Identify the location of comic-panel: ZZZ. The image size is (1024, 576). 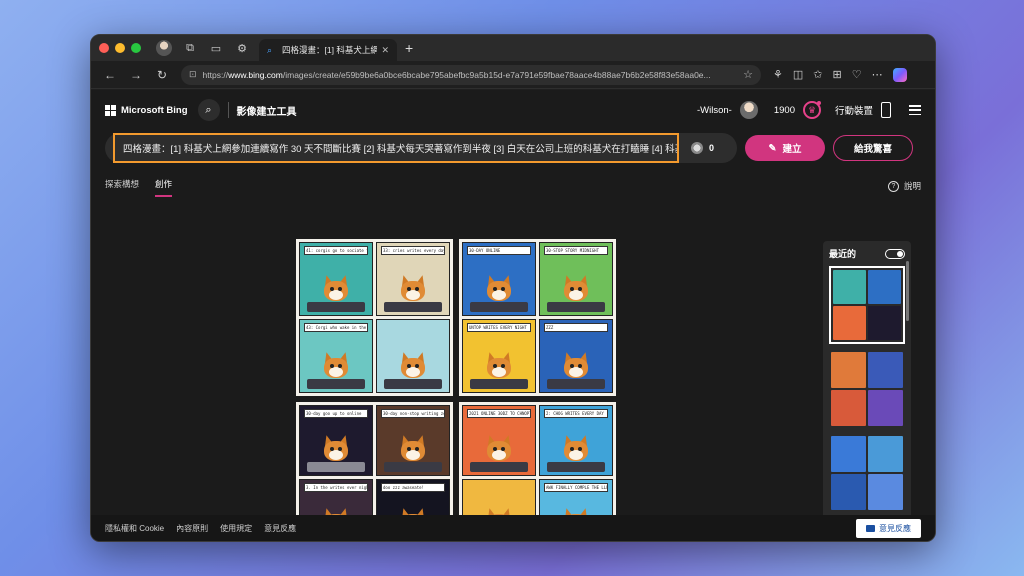
(576, 356).